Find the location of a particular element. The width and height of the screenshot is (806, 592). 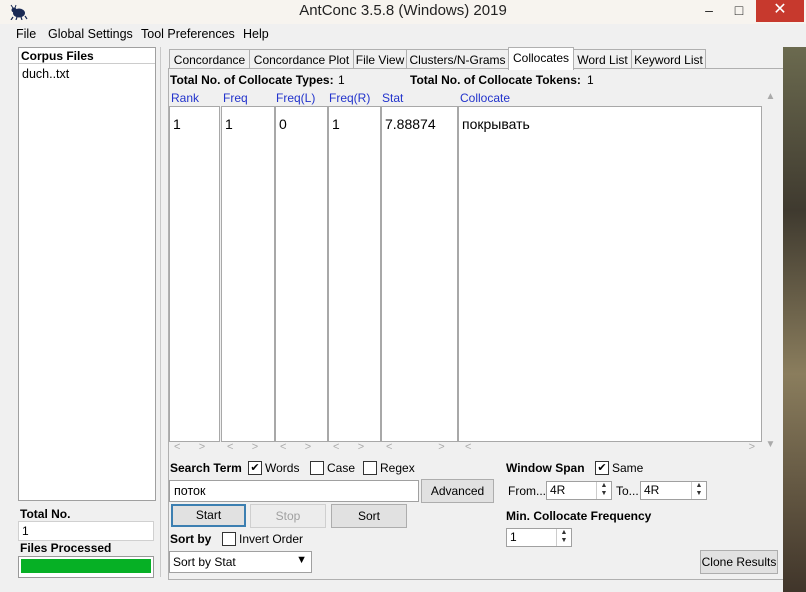

chevron-down-icon: ▼ is located at coordinates (301, 560).